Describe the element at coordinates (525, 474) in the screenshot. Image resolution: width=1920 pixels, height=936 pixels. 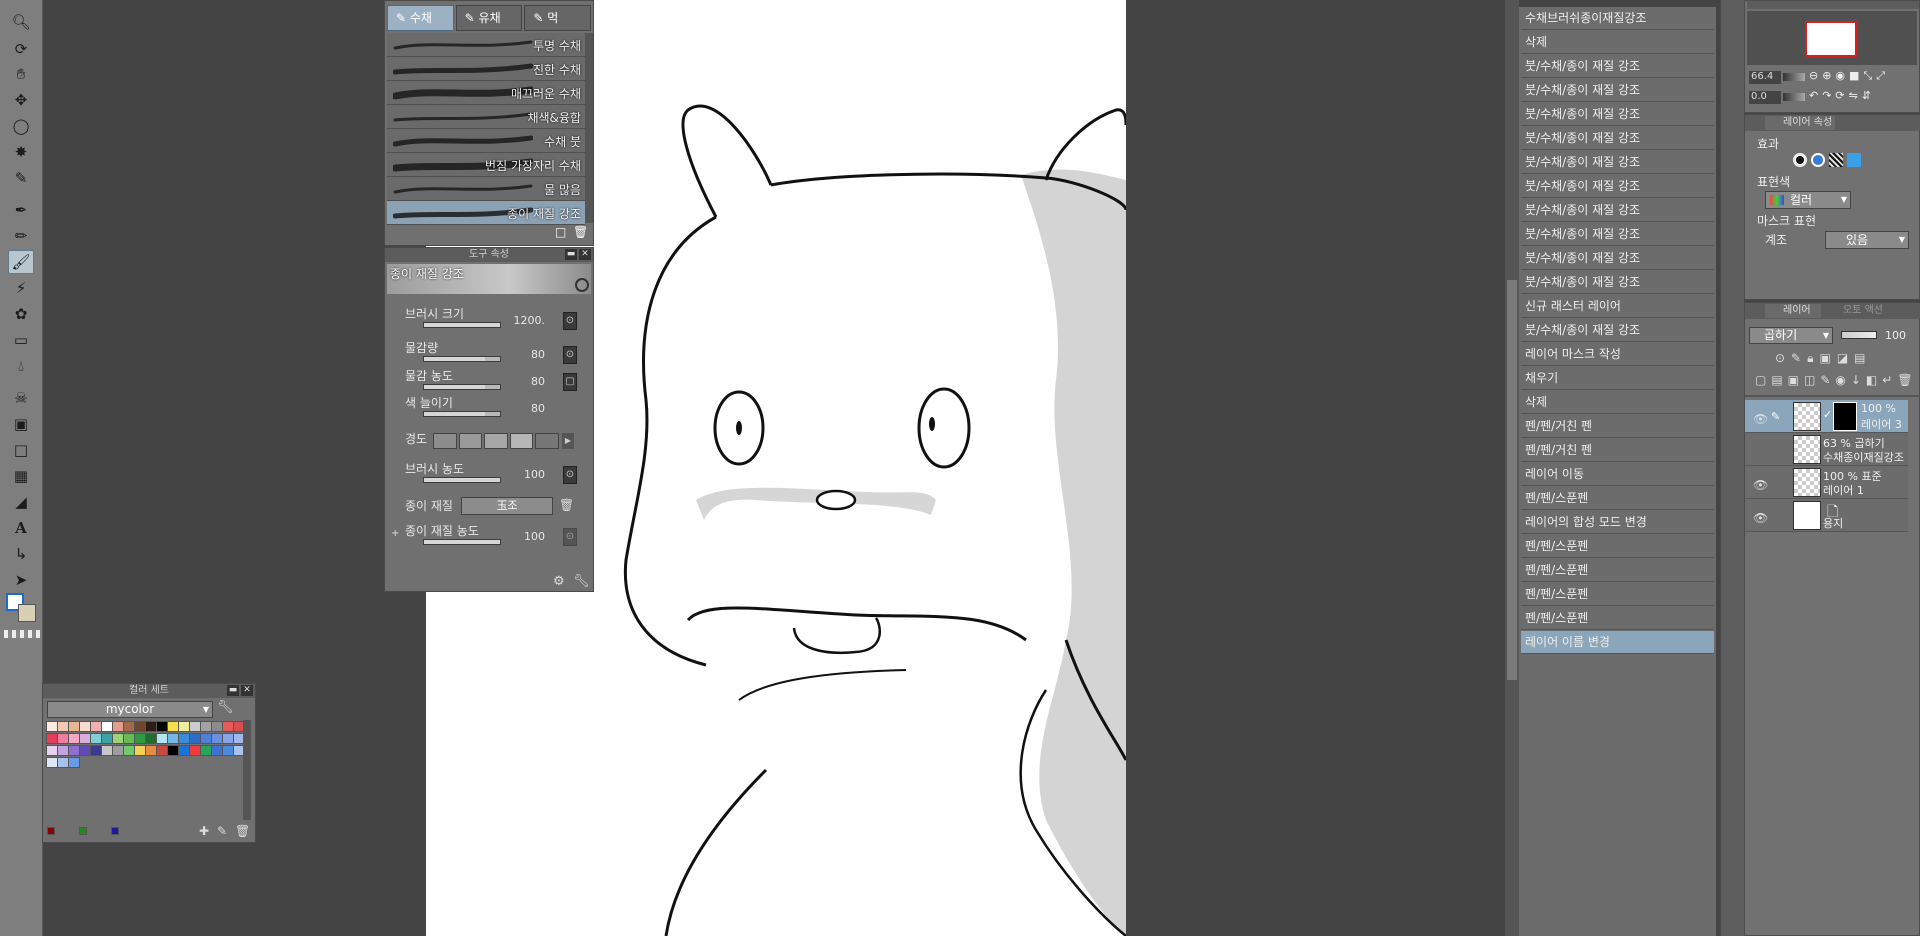
I see `brush-density-value: 100` at that location.